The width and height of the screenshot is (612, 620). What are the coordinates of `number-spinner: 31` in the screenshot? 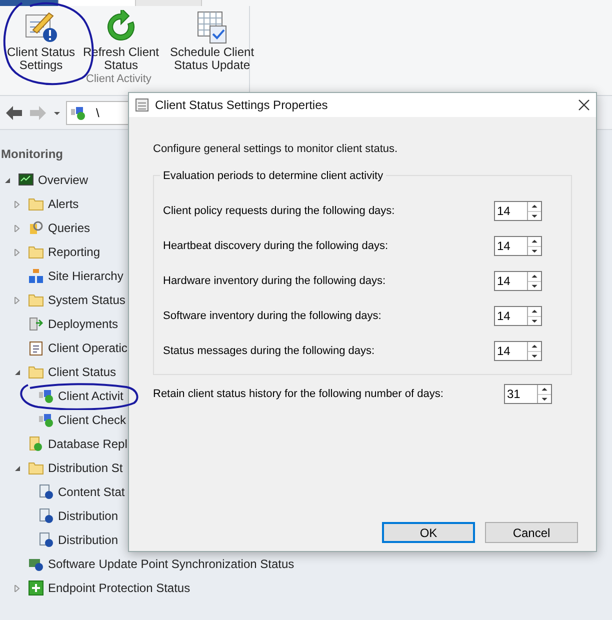 It's located at (528, 394).